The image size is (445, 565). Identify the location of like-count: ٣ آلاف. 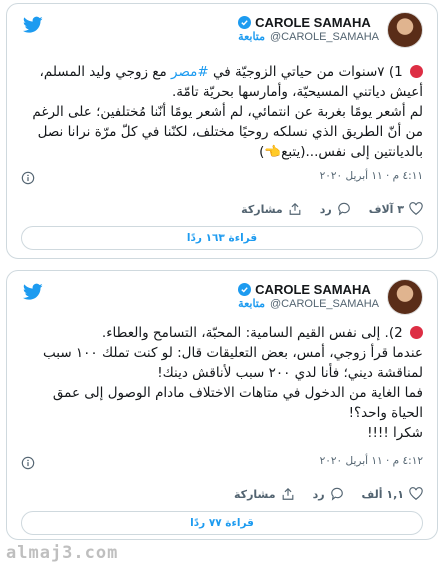
(386, 209).